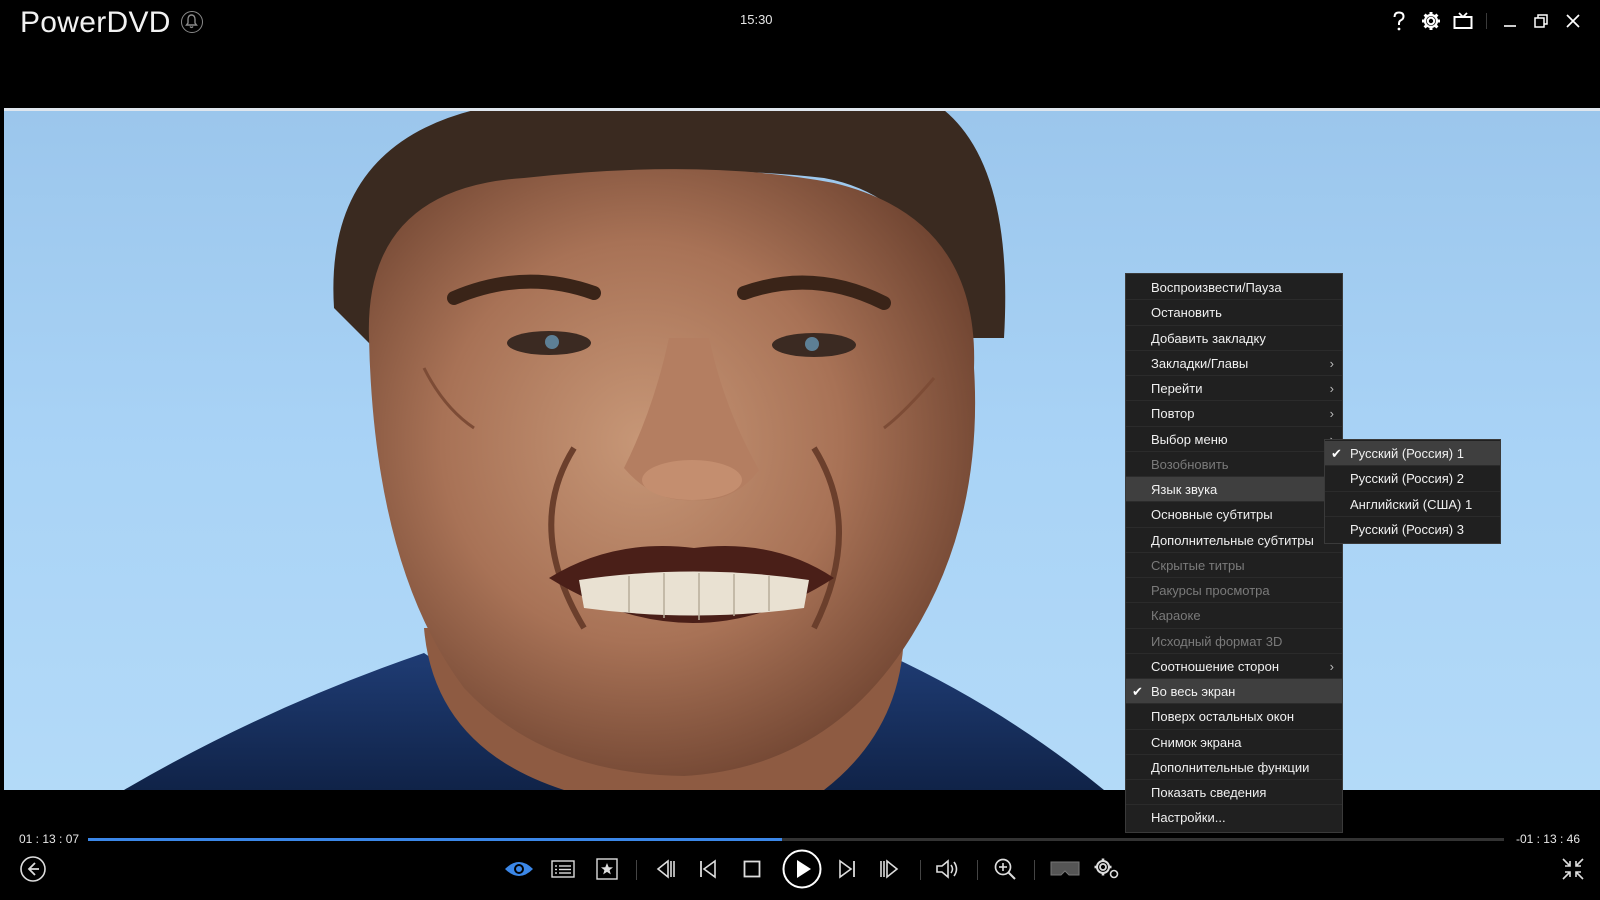 The width and height of the screenshot is (1600, 900). What do you see at coordinates (519, 869) in the screenshot?
I see `eye-view-icon` at bounding box center [519, 869].